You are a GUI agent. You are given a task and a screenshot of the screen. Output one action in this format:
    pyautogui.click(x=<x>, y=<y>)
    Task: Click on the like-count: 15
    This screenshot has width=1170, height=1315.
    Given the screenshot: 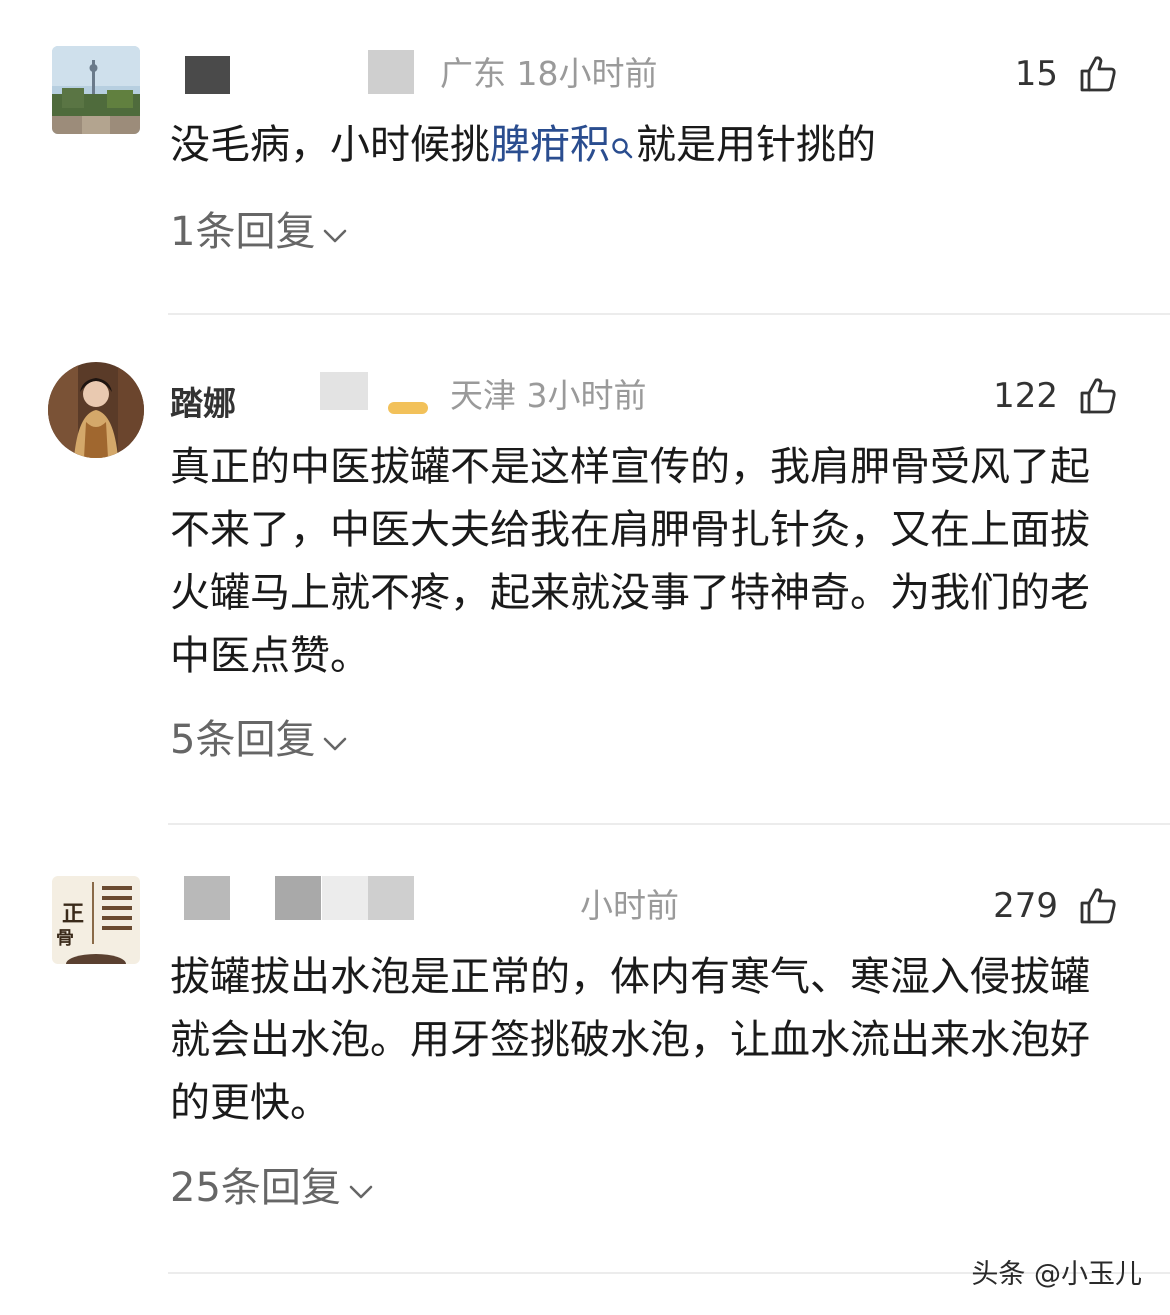 What is the action you would take?
    pyautogui.click(x=1036, y=74)
    